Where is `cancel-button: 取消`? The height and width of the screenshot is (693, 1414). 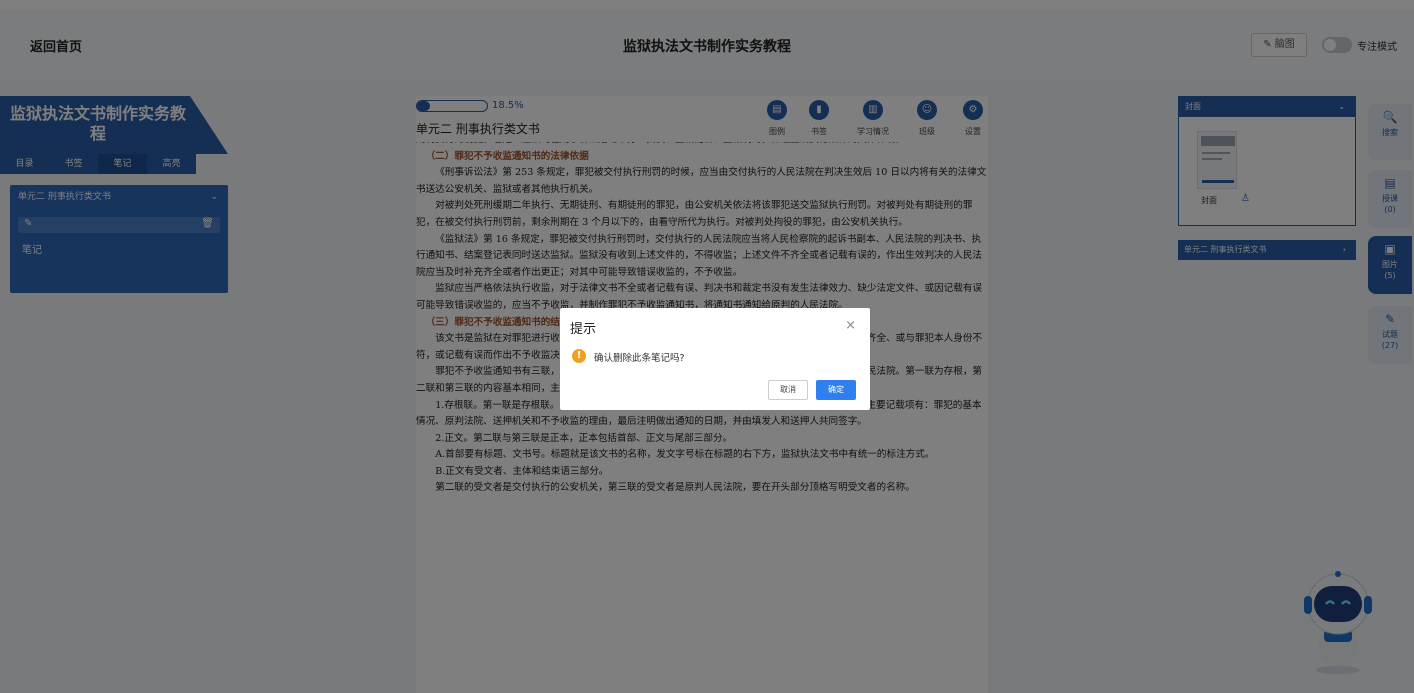 cancel-button: 取消 is located at coordinates (788, 390).